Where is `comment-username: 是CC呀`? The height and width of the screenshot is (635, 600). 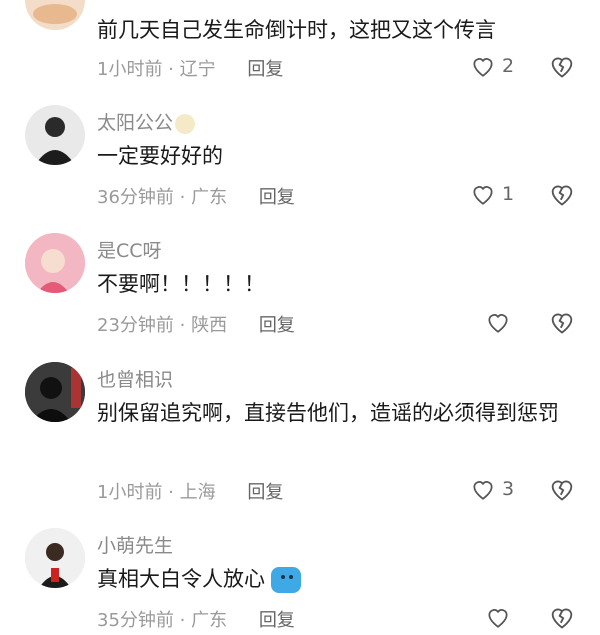 comment-username: 是CC呀 is located at coordinates (129, 249).